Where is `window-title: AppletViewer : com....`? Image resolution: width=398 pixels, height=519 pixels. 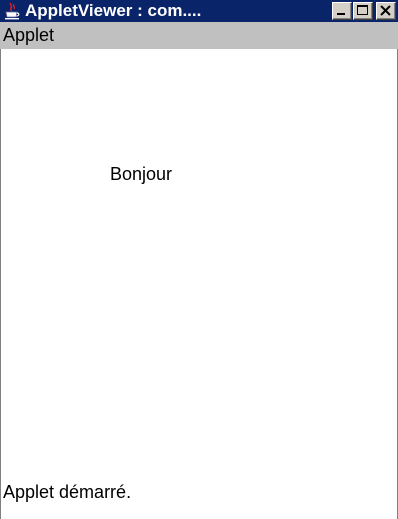
window-title: AppletViewer : com.... is located at coordinates (113, 10).